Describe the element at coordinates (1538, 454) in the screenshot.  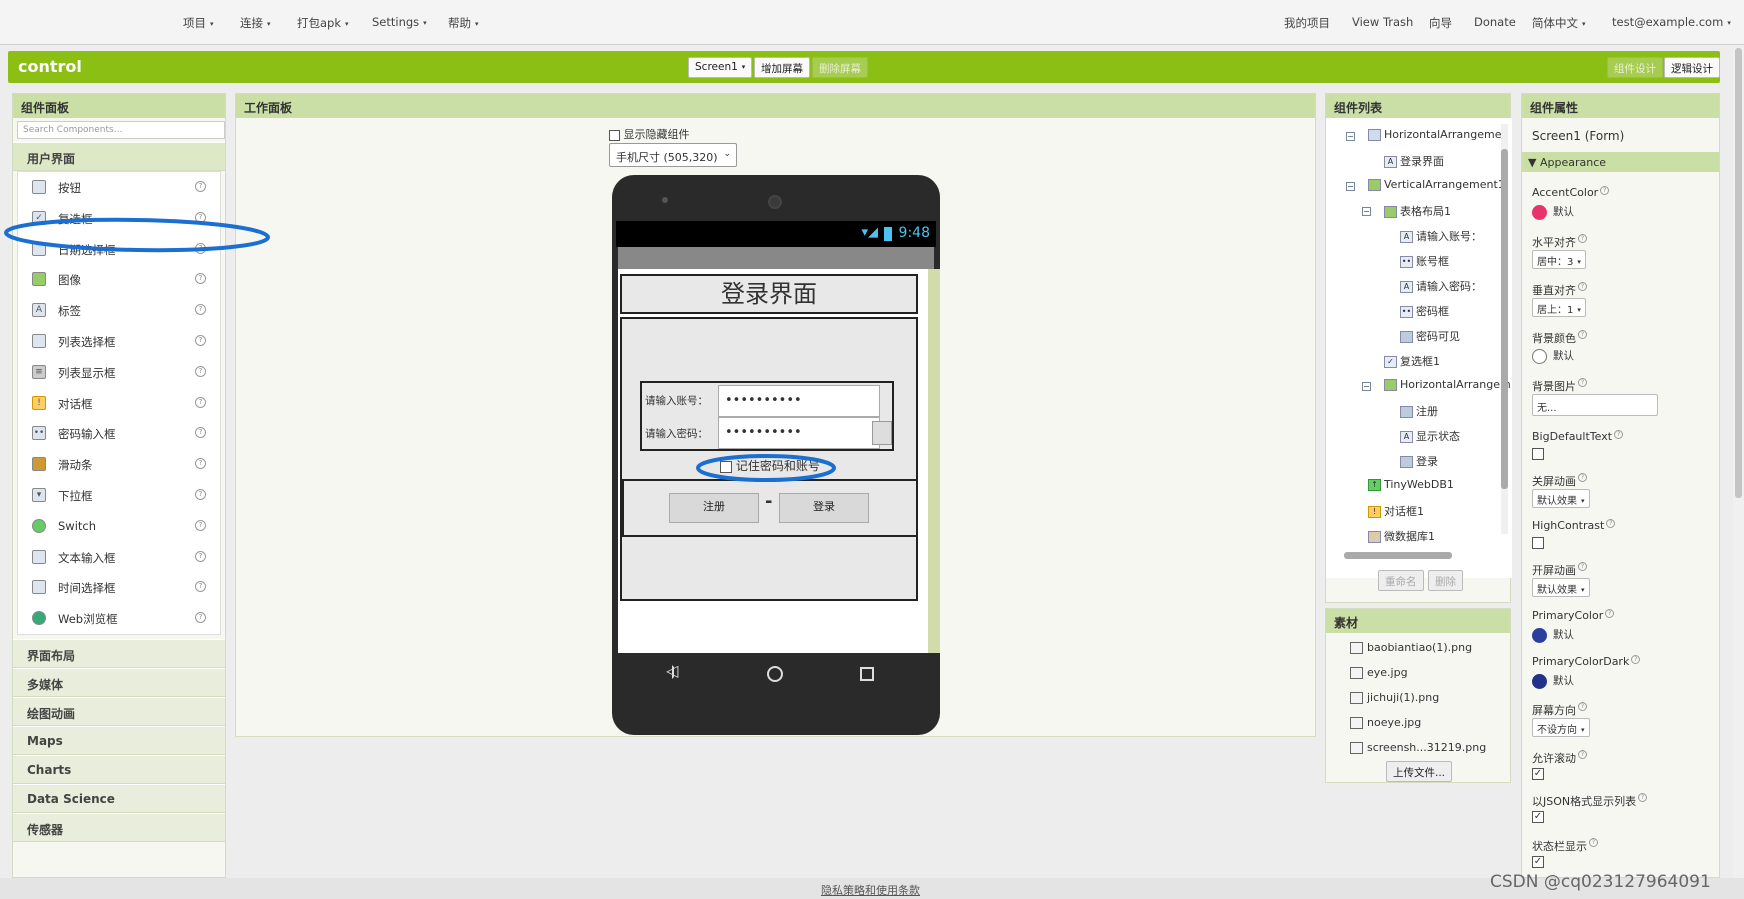
I see `bigtext-checkbox` at that location.